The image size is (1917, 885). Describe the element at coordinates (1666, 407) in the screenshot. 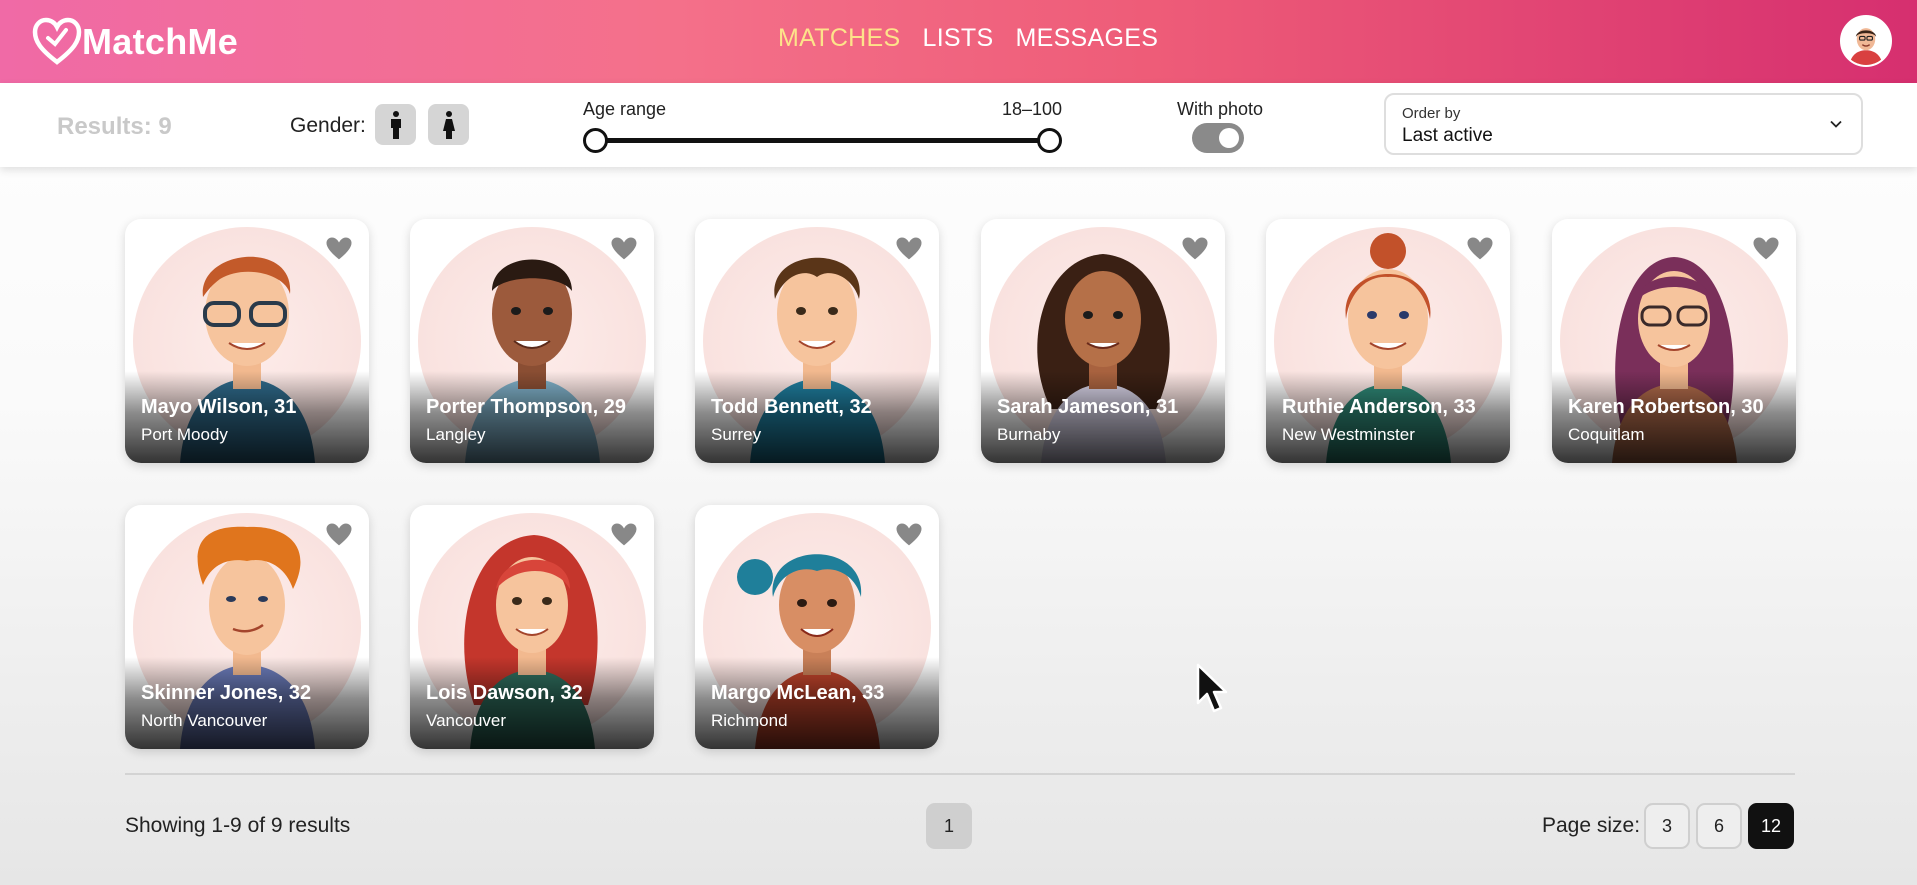

I see `member-name: Karen Robertson, 30` at that location.